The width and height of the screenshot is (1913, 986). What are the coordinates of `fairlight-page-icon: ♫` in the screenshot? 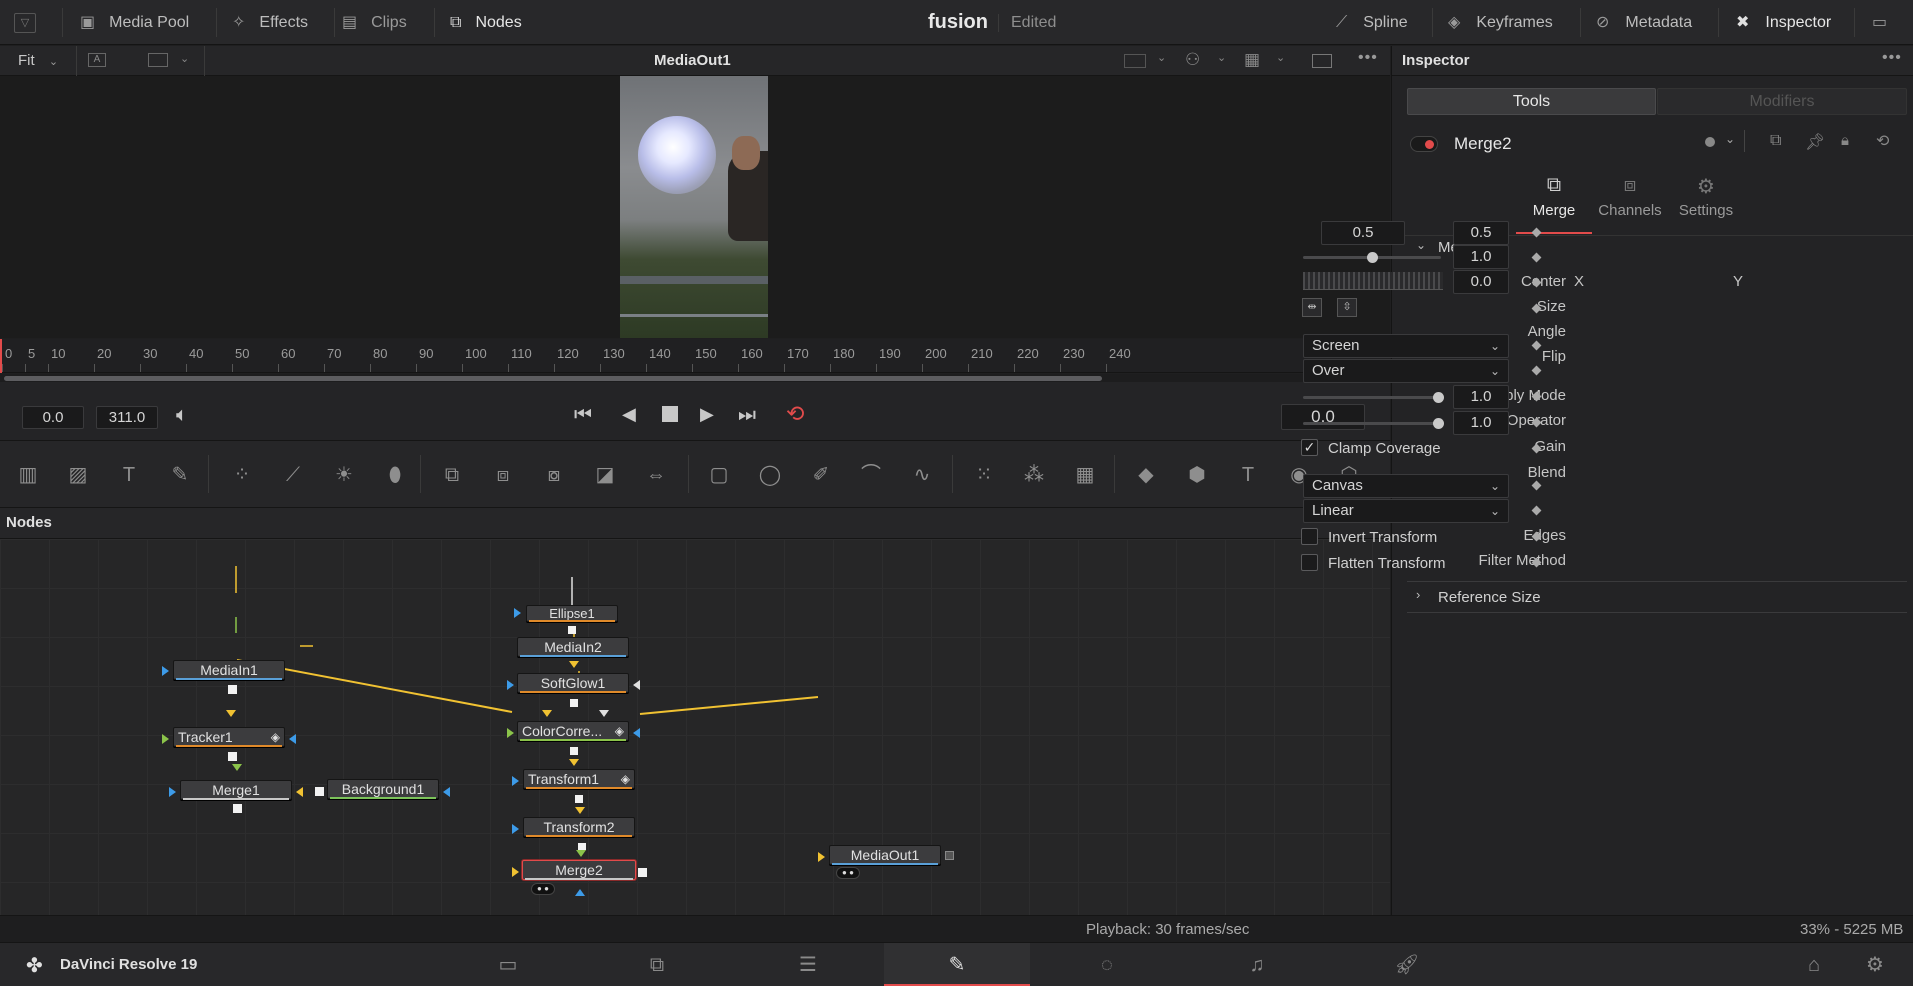 It's located at (1257, 964).